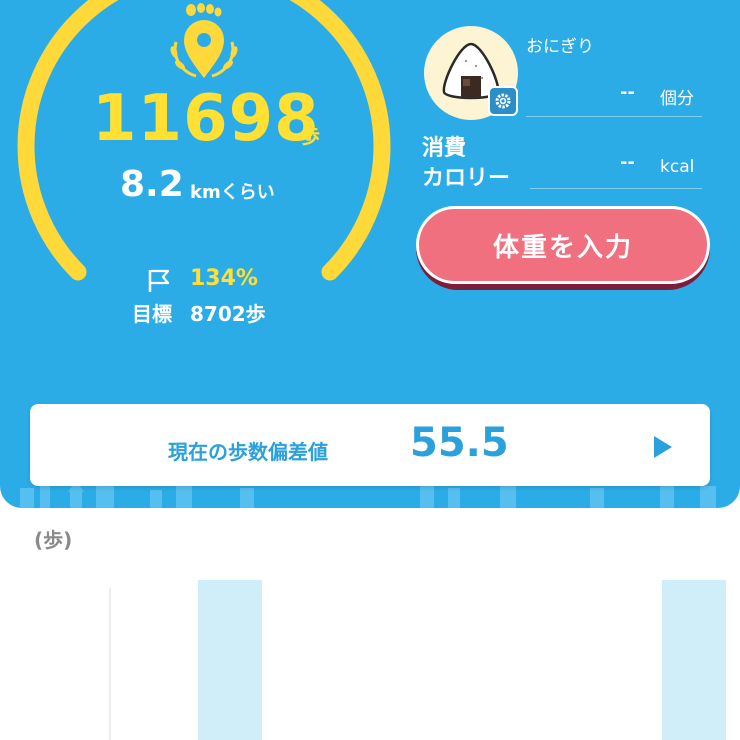 The width and height of the screenshot is (740, 740). I want to click on enter-weight-button-label: 体重を入力, so click(563, 245).